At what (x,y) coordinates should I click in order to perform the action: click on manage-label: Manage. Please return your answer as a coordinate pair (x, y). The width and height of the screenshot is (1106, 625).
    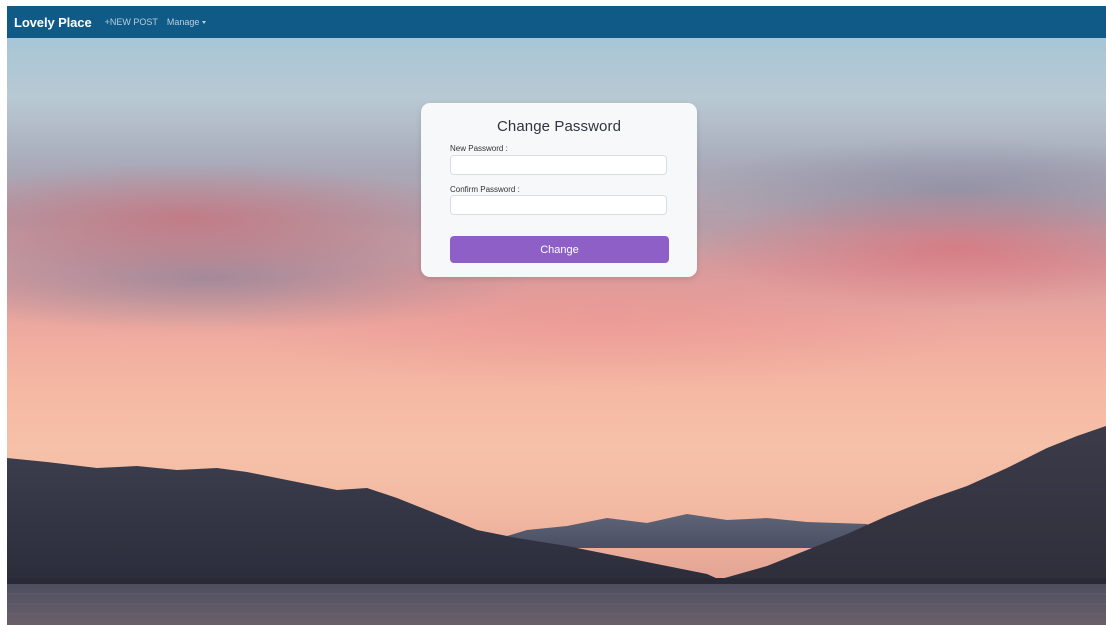
    Looking at the image, I should click on (183, 22).